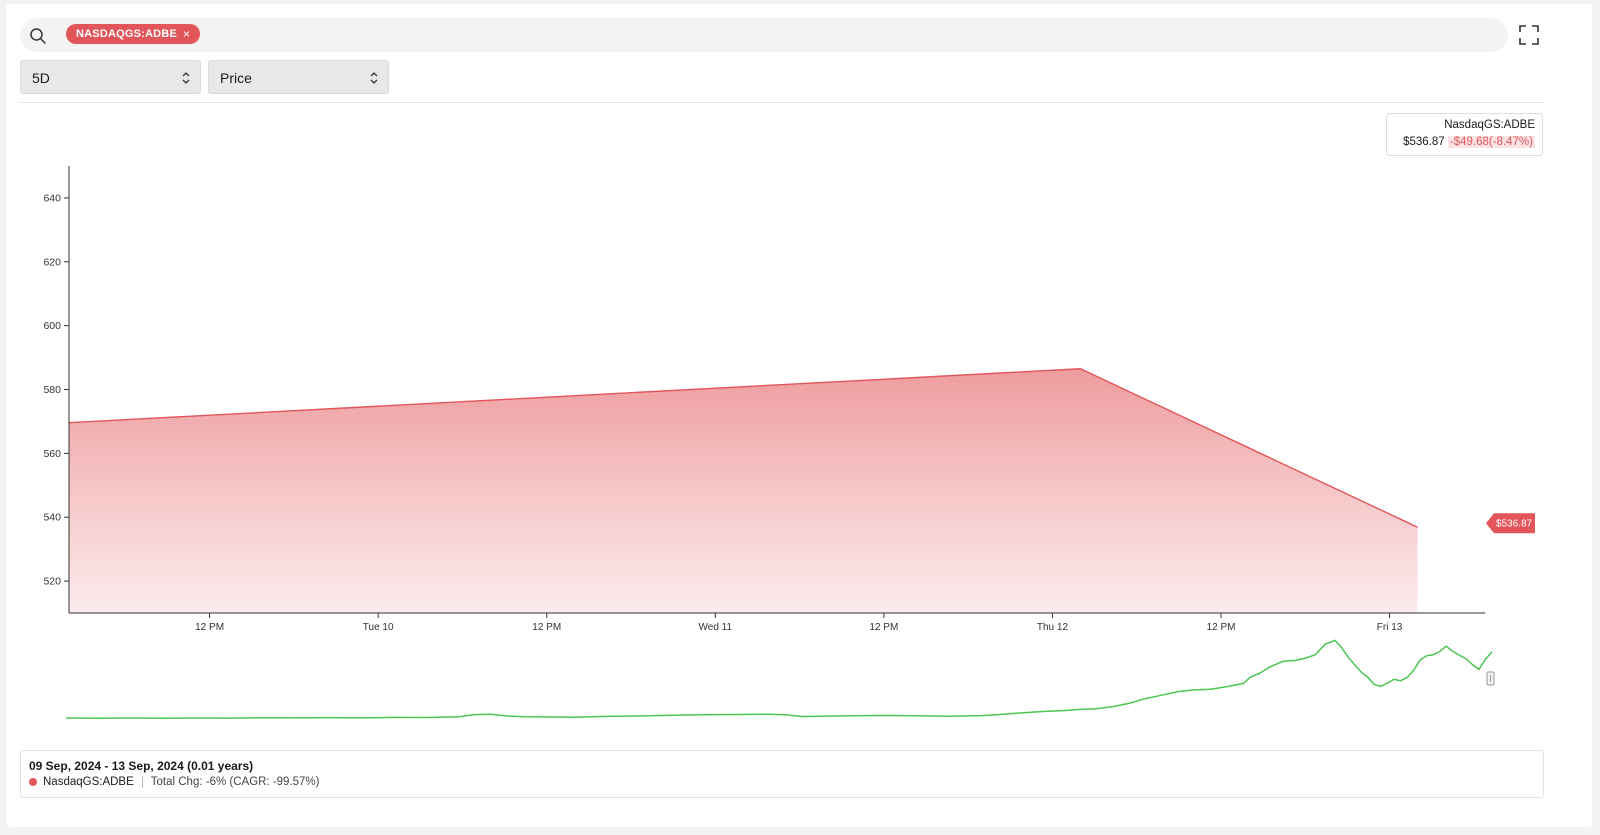 Image resolution: width=1600 pixels, height=835 pixels. I want to click on date-range: 09 Sep, 2024 - 13 Sep, 2024 (0.01 years), so click(141, 766).